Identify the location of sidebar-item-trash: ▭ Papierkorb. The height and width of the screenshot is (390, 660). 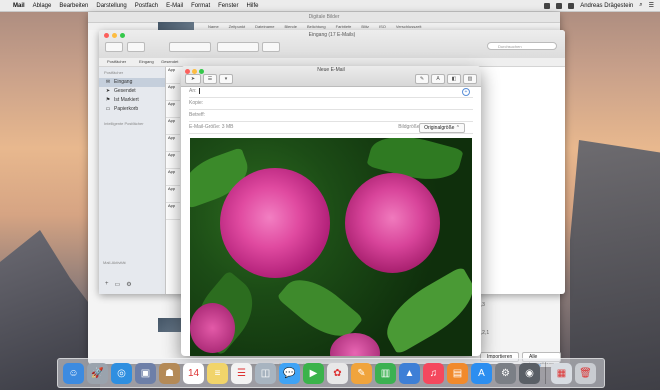
(132, 109).